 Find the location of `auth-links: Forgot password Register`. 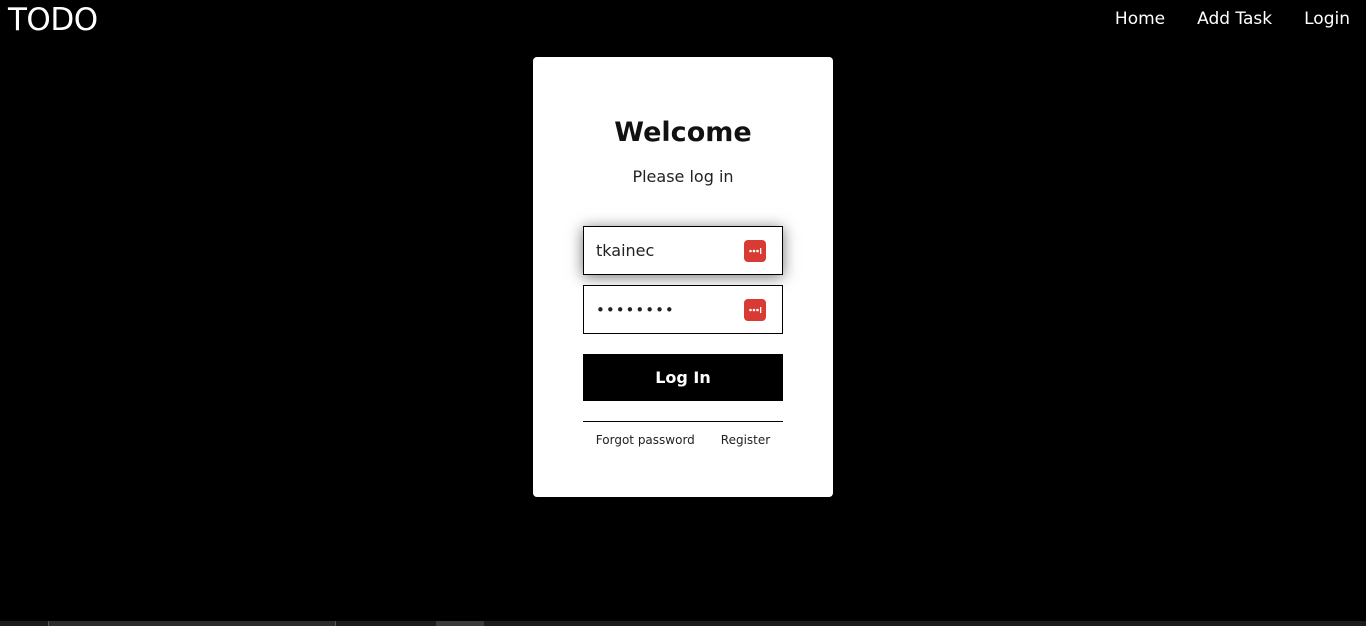

auth-links: Forgot password Register is located at coordinates (683, 440).